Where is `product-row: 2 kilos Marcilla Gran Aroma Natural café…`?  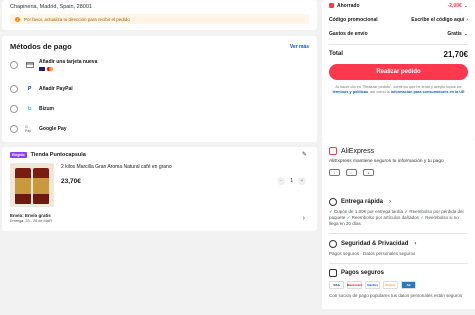
product-row: 2 kilos Marcilla Gran Aroma Natural café… is located at coordinates (159, 185).